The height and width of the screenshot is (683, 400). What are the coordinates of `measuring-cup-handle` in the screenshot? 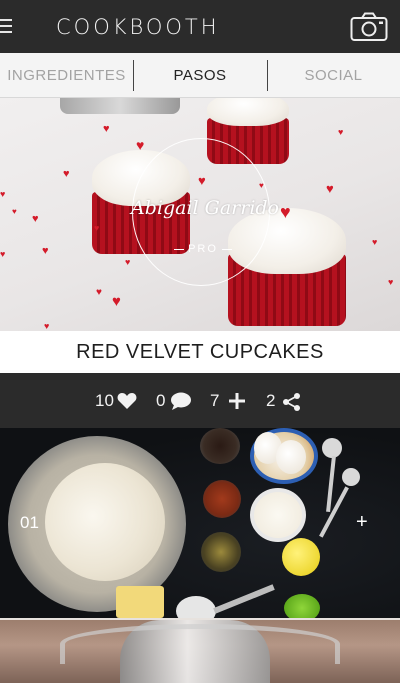 It's located at (244, 599).